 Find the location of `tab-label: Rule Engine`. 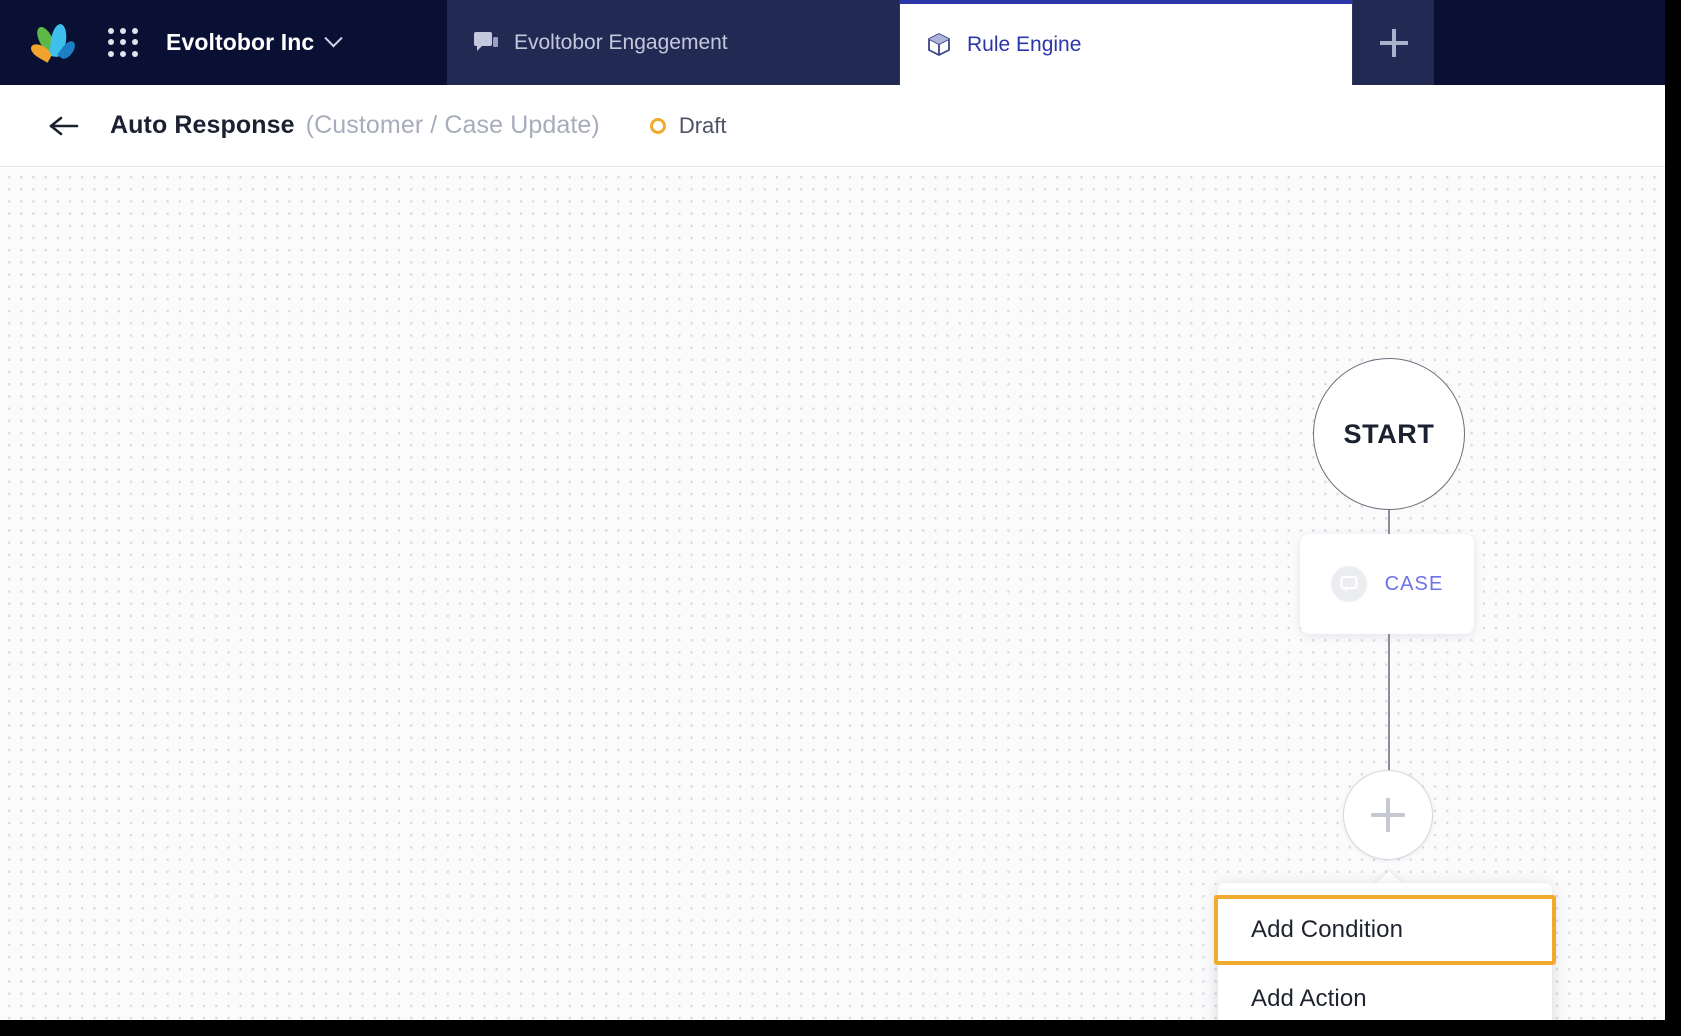

tab-label: Rule Engine is located at coordinates (1024, 44).